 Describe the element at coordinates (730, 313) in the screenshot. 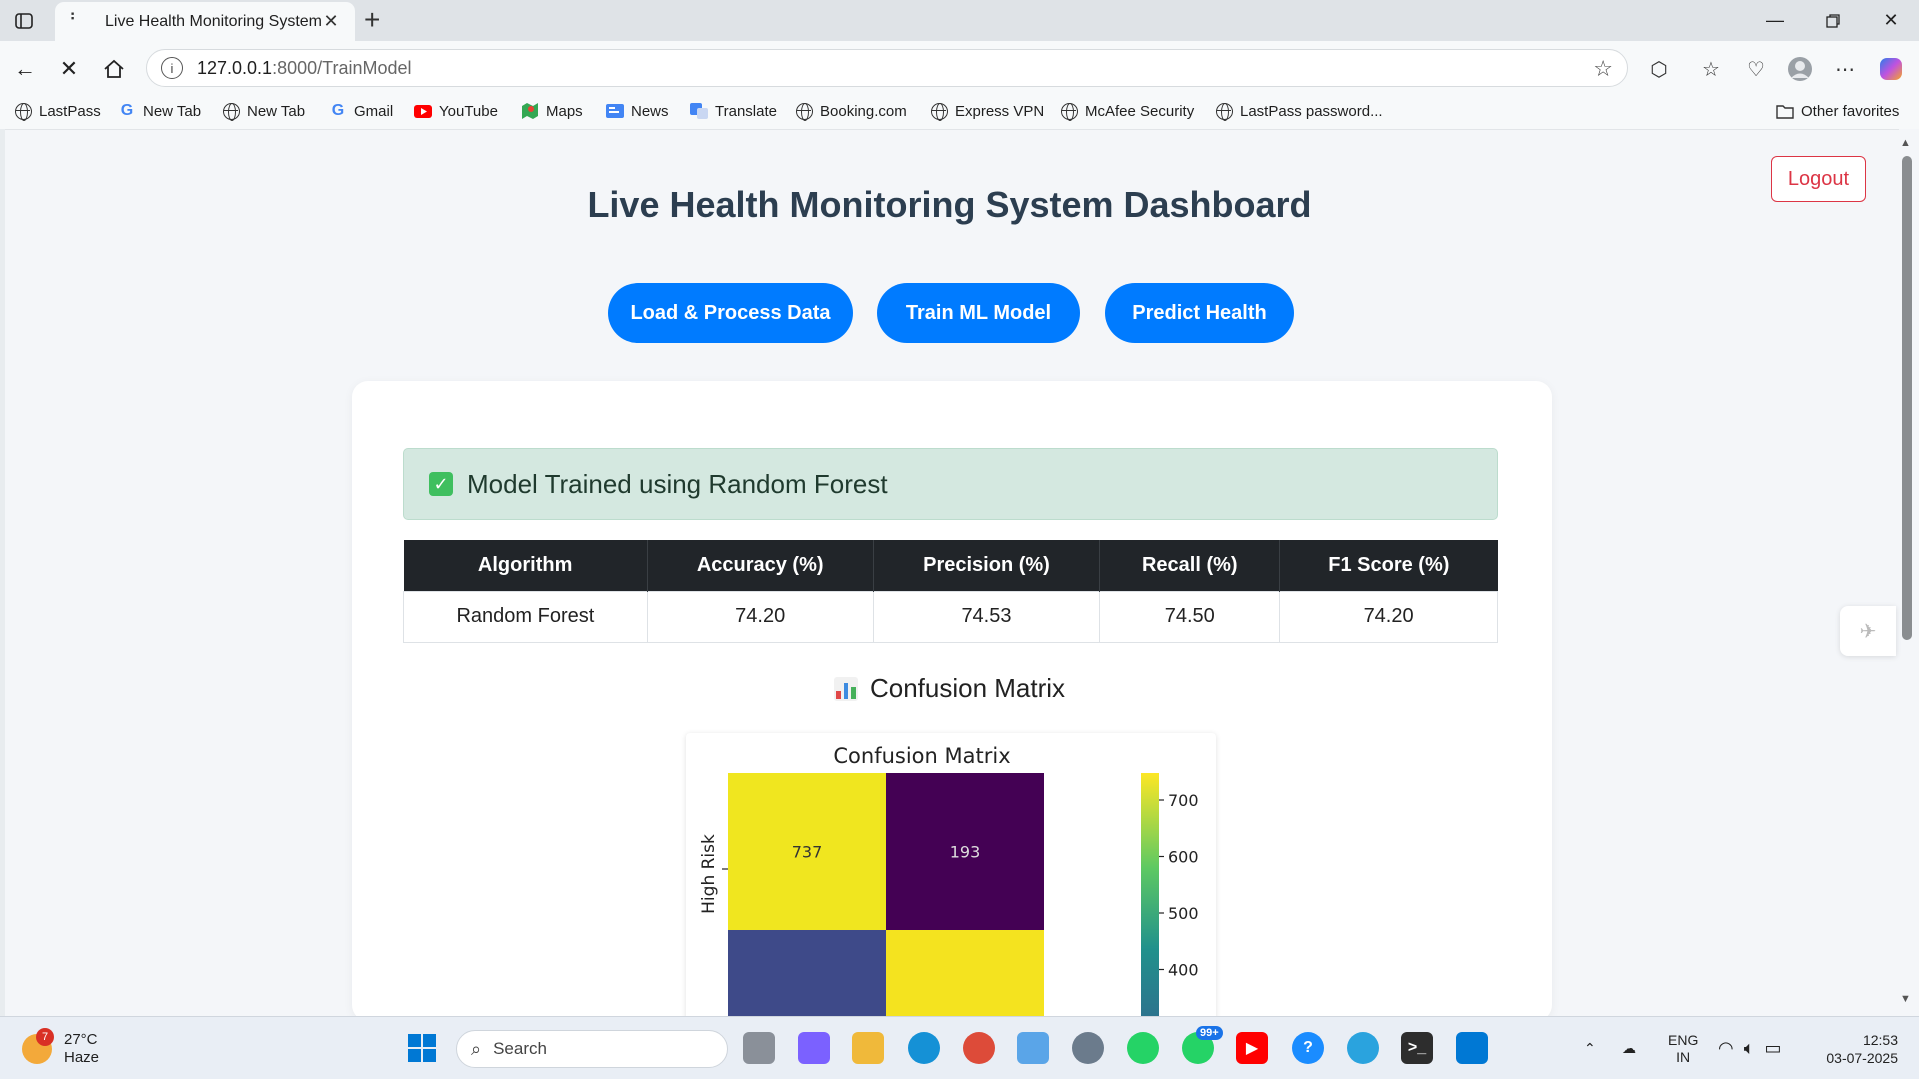

I see `load-process-data-button: Load & Process Data` at that location.